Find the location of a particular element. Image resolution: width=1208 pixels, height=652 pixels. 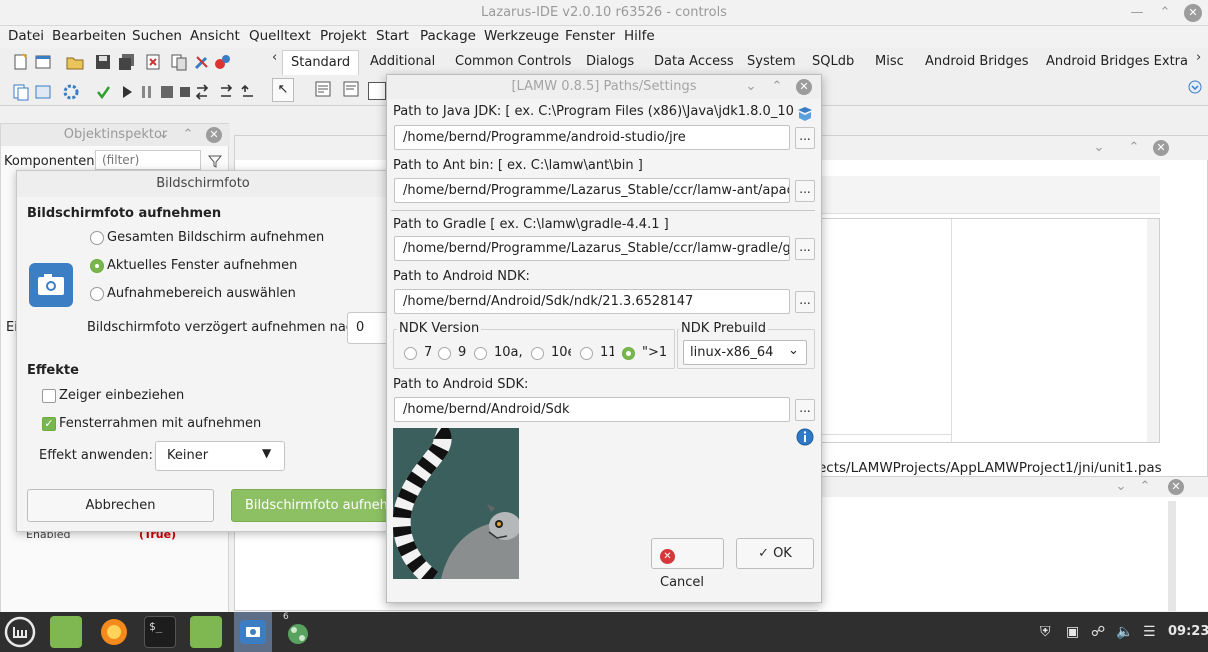

palette-scroll-right-icon: › is located at coordinates (1198, 57).